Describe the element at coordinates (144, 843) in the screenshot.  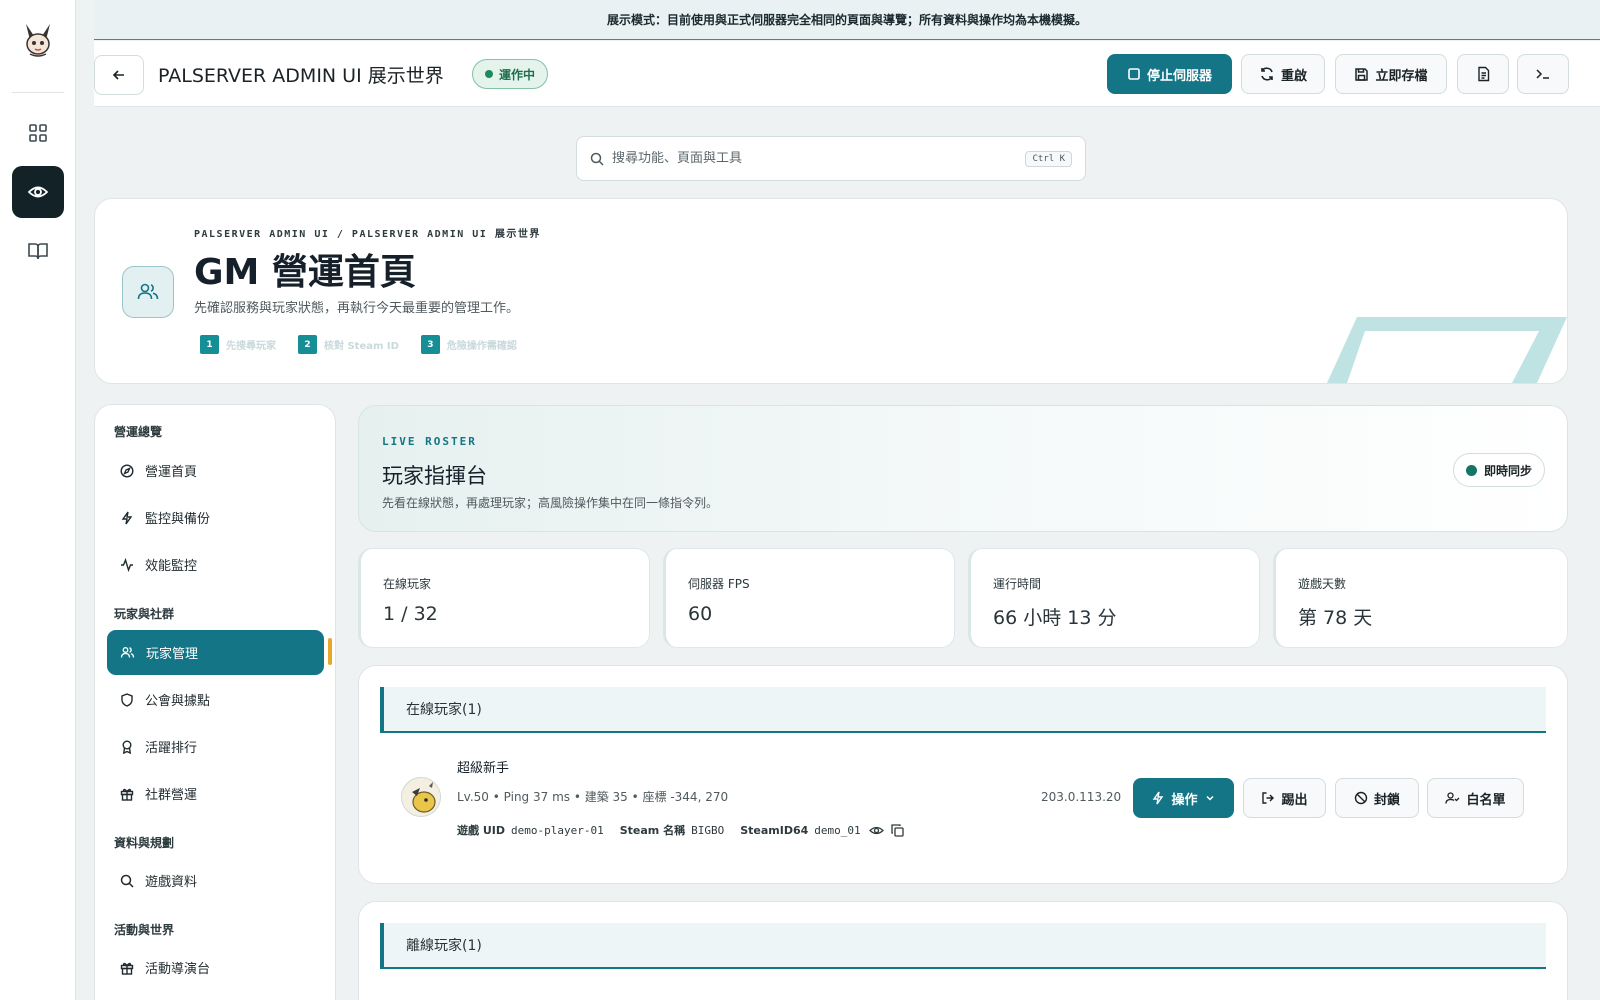
I see `nav-group-data: 資料與規劃` at that location.